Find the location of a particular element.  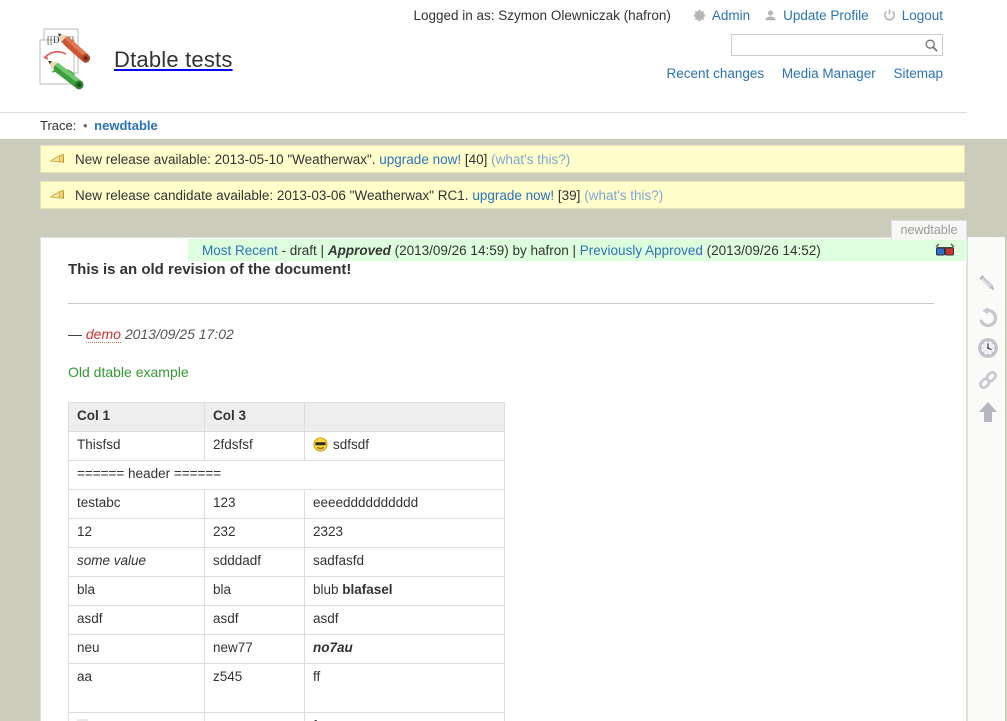

table-cell: 2323 is located at coordinates (404, 533).